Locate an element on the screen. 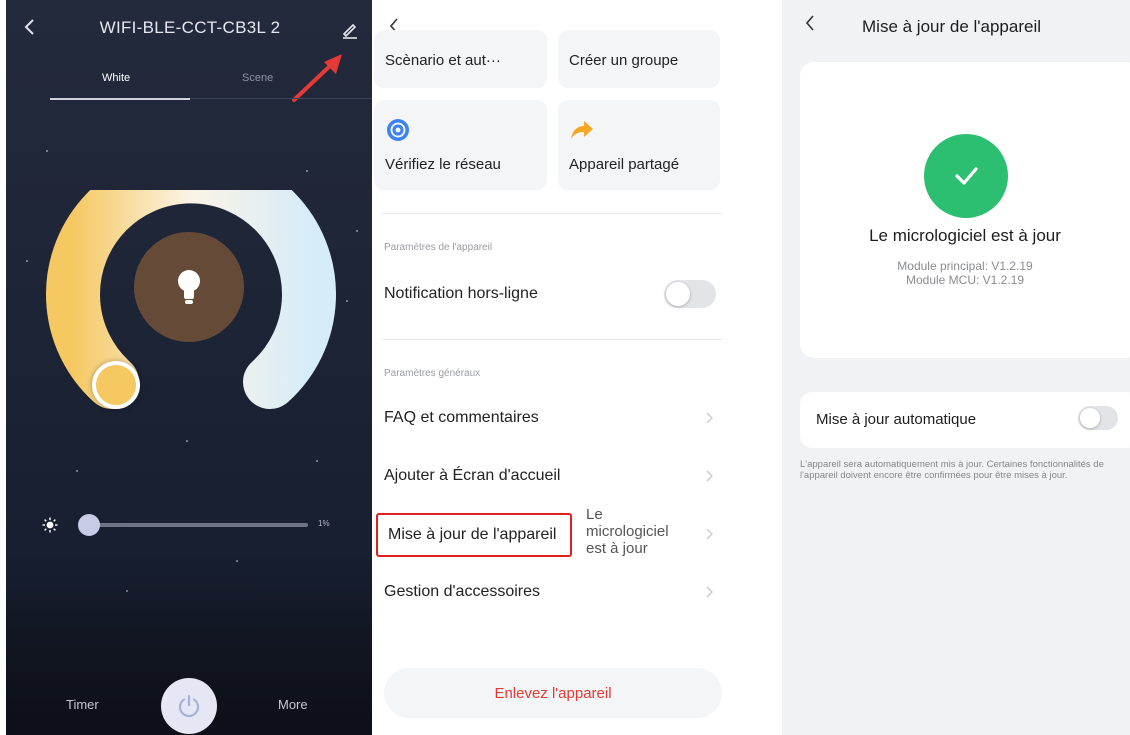 This screenshot has height=735, width=1130. scenario-card: Scènario et aut··· is located at coordinates (460, 59).